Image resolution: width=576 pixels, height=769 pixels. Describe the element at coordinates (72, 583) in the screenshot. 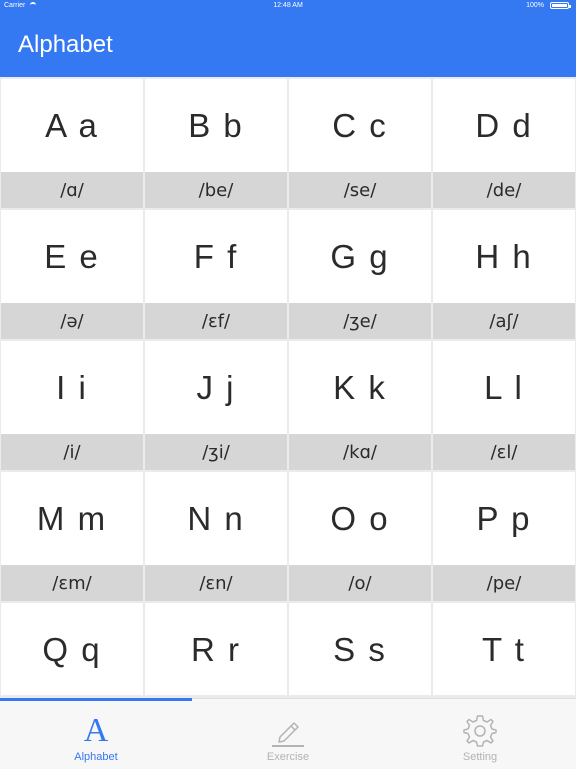

I see `ipa-label: /ɛm/` at that location.